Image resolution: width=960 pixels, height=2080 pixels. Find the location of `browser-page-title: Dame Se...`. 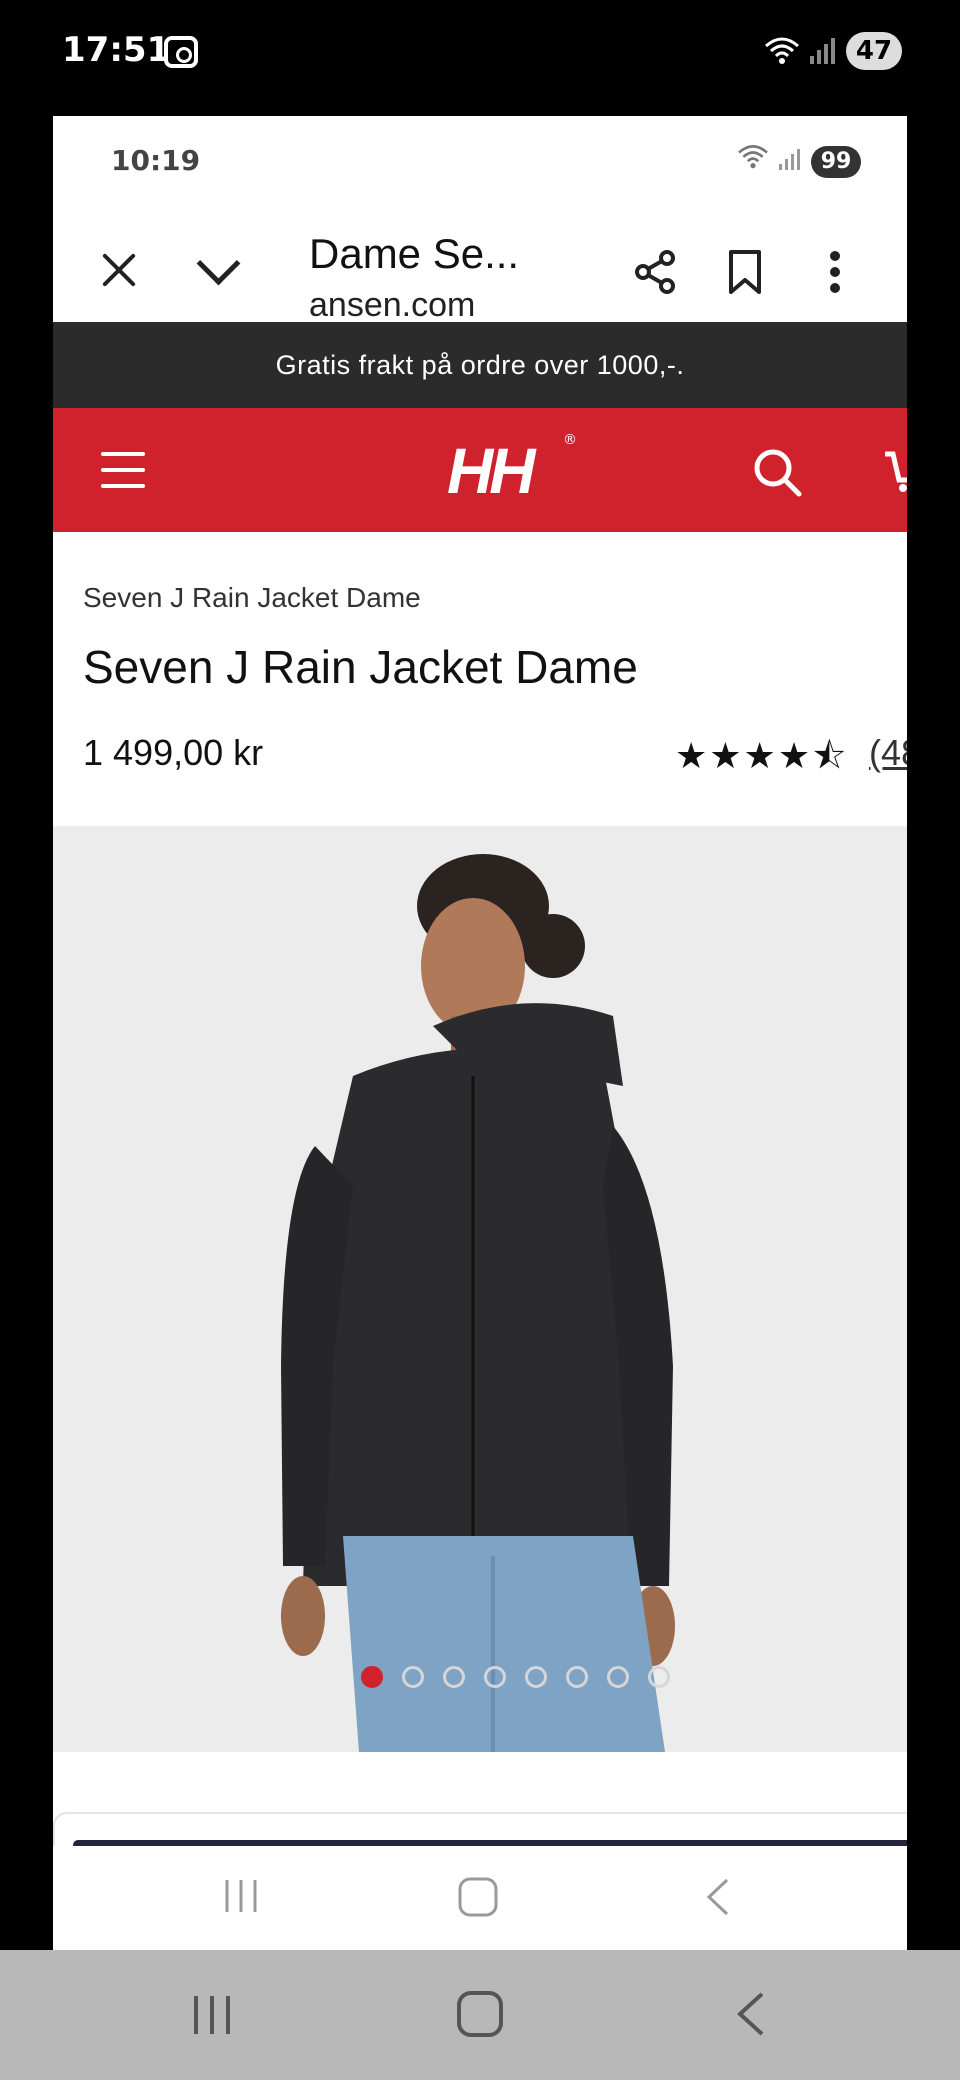

browser-page-title: Dame Se... is located at coordinates (414, 253).